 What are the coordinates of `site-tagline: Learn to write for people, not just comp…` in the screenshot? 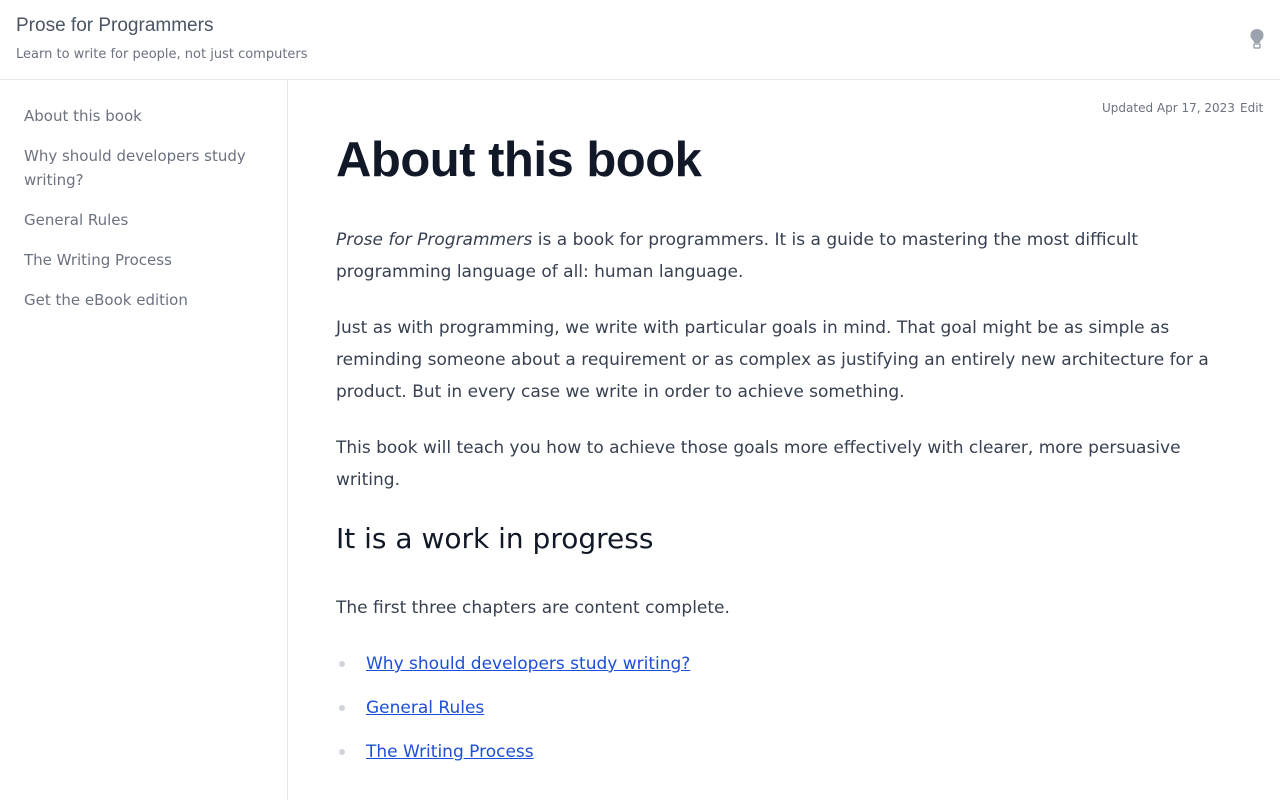 It's located at (162, 54).